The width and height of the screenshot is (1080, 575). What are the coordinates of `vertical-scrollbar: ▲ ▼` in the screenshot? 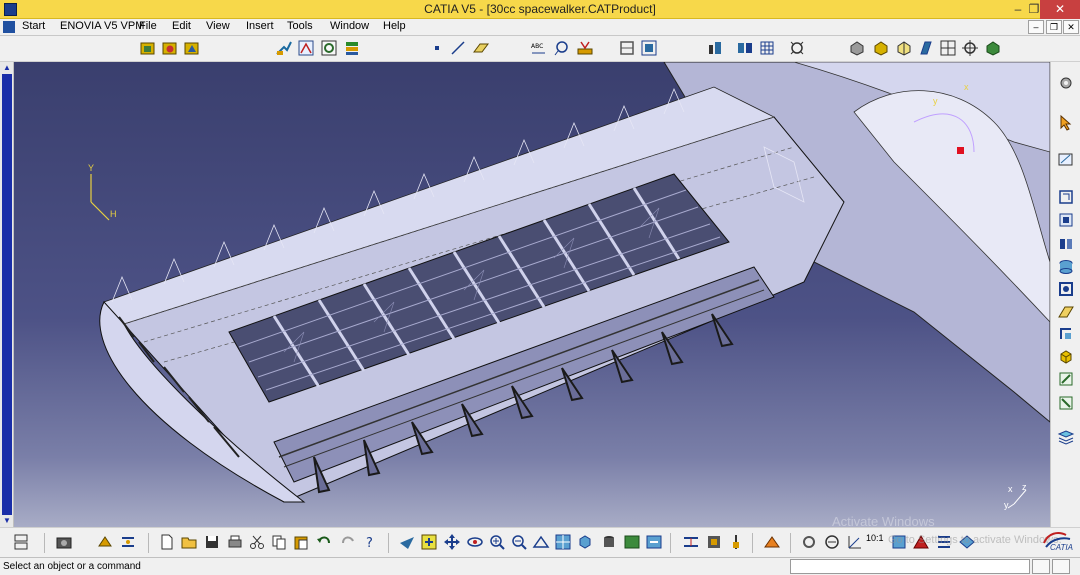 It's located at (7, 294).